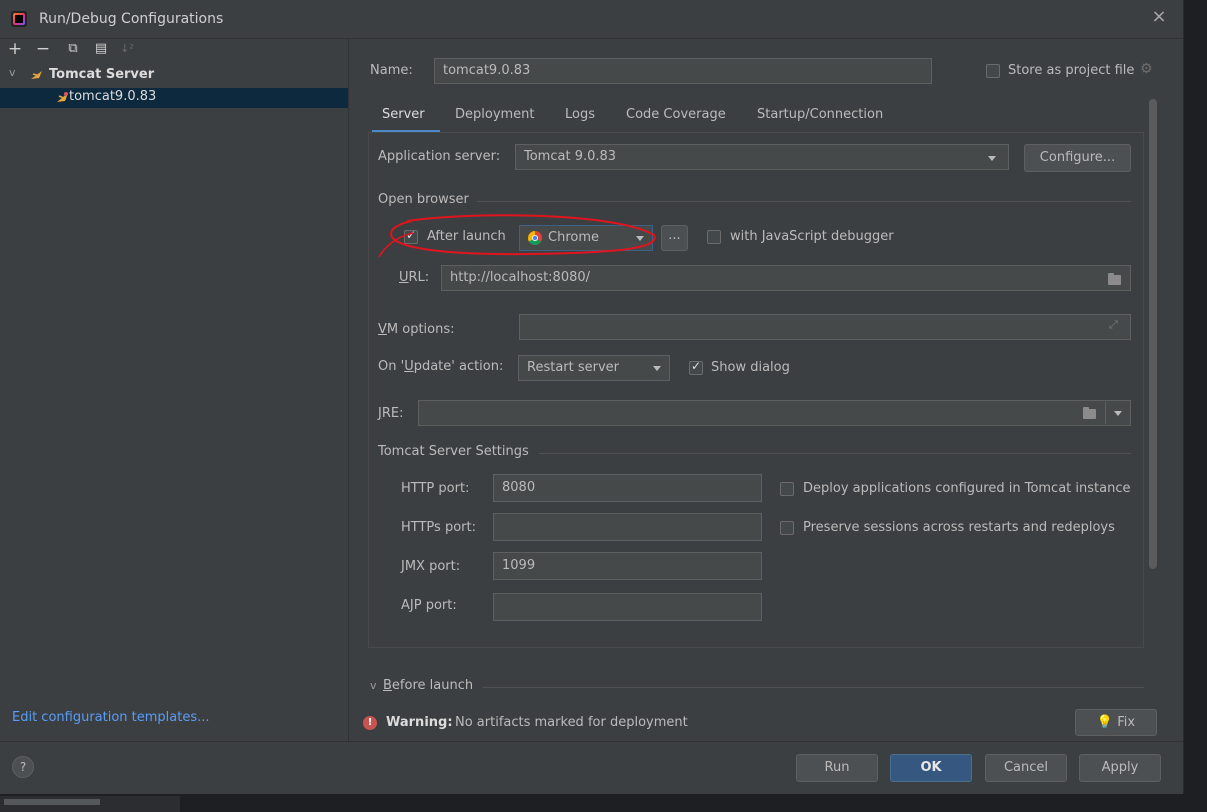 The height and width of the screenshot is (812, 1207). Describe the element at coordinates (174, 98) in the screenshot. I see `tree-item-tomcat9: tomcat9.0.83` at that location.